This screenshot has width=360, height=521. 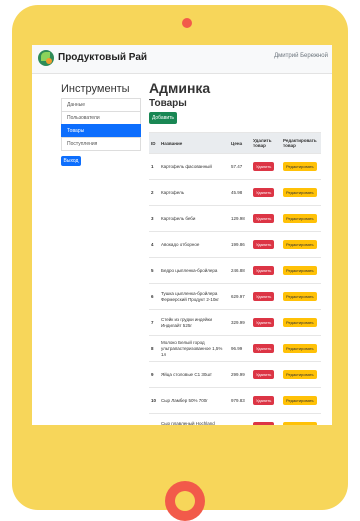 I want to click on cell-id: 5, so click(x=154, y=270).